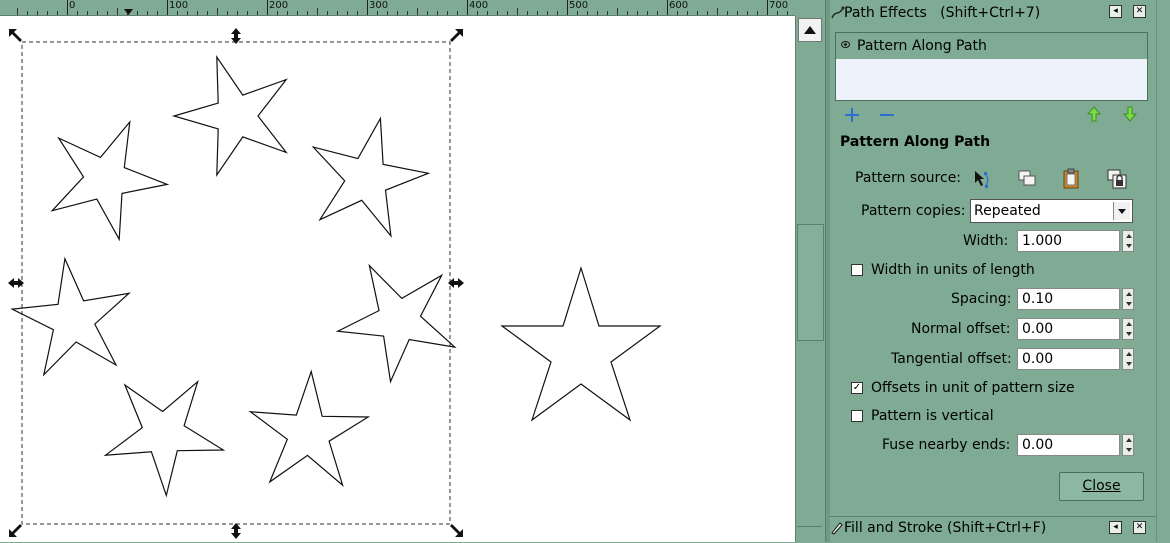 This screenshot has width=1170, height=543. Describe the element at coordinates (1128, 329) in the screenshot. I see `normal-offset-stepper` at that location.